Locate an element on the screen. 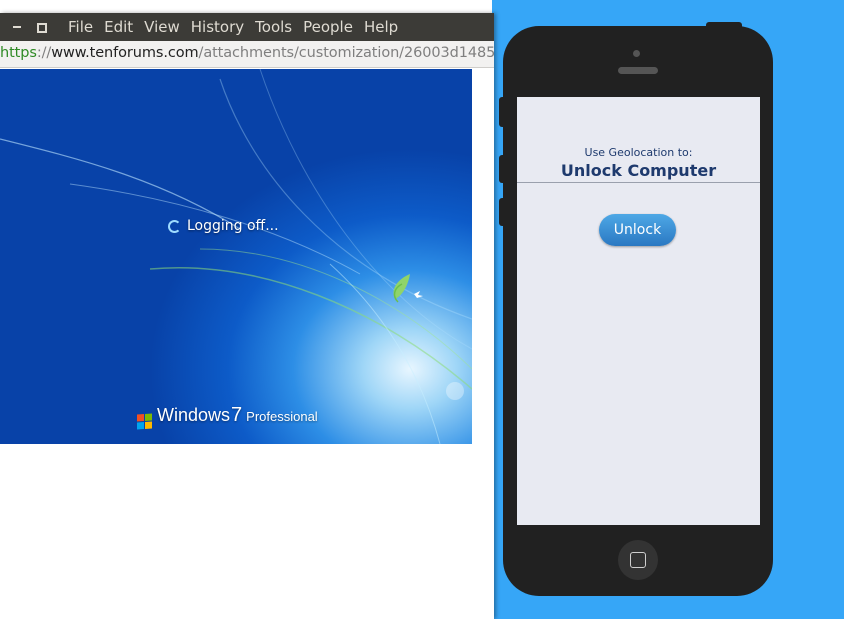 Image resolution: width=844 pixels, height=619 pixels. windows-brand: Windows 7 Professional is located at coordinates (227, 417).